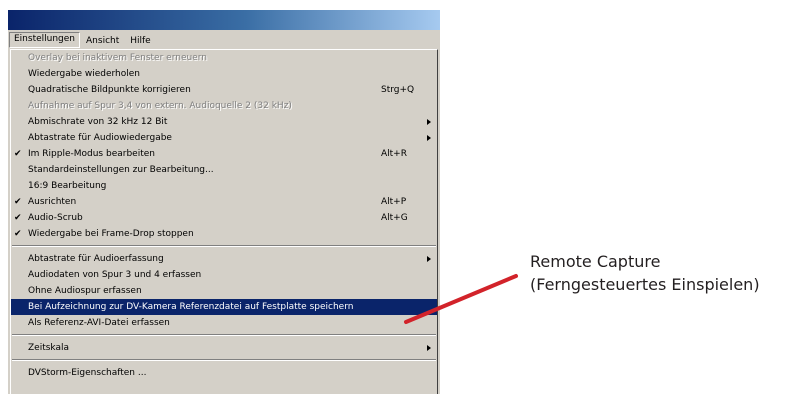 This screenshot has height=394, width=791. I want to click on menu-einstellungen: Einstellungen, so click(45, 39).